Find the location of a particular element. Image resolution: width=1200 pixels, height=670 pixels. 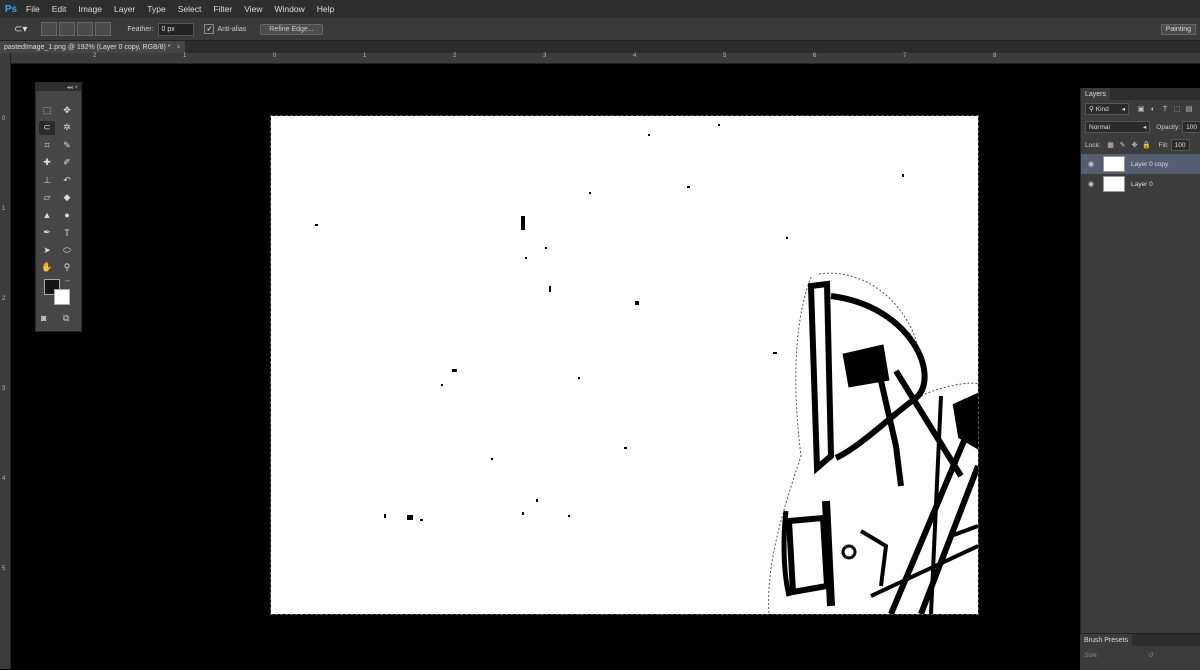

history-brush-icon: ↶ is located at coordinates (67, 180).